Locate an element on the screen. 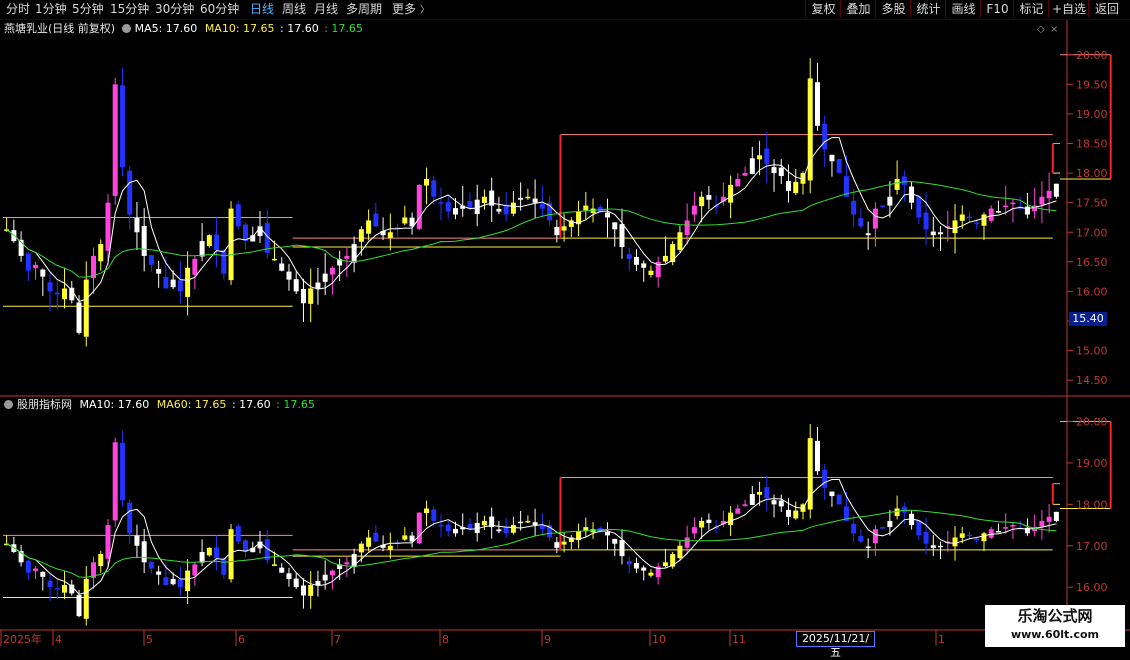  watermark-url: www.60lt.com is located at coordinates (1055, 634).